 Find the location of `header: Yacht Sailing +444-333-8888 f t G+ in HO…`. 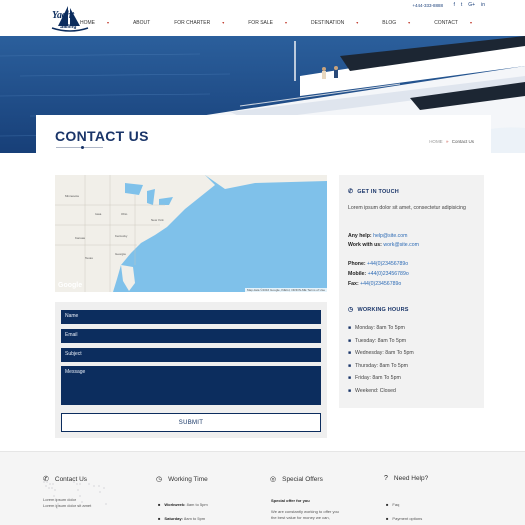

header: Yacht Sailing +444-333-8888 f t G+ in HO… is located at coordinates (262, 18).